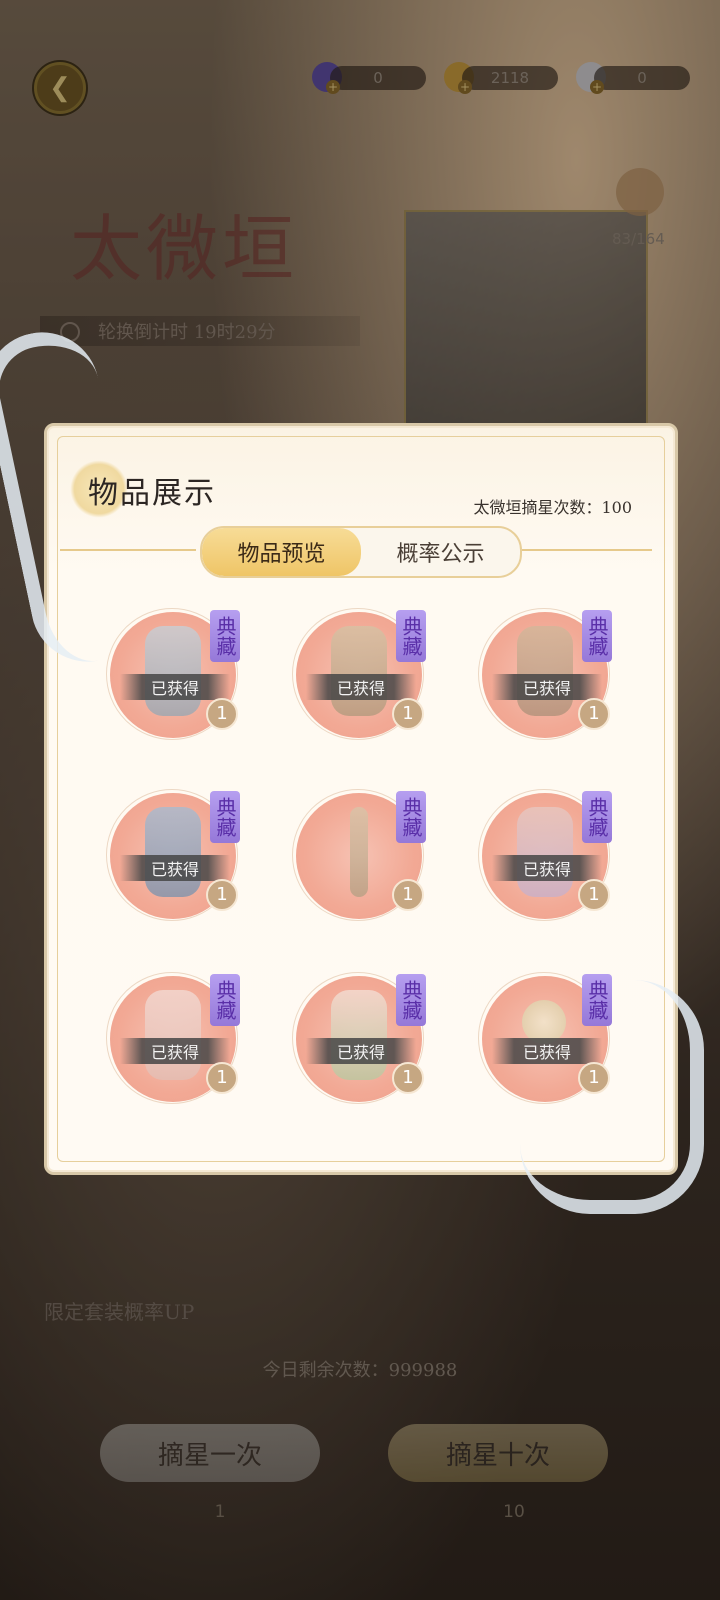 The image size is (720, 1600). I want to click on star-draw-count: 太微垣摘星次数：100, so click(552, 507).